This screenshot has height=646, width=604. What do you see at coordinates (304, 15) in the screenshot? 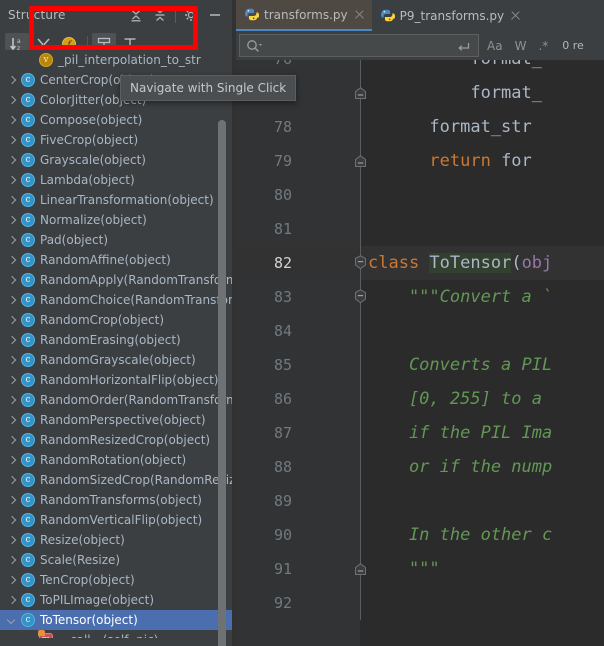
I see `editor-tab: transforms.py` at bounding box center [304, 15].